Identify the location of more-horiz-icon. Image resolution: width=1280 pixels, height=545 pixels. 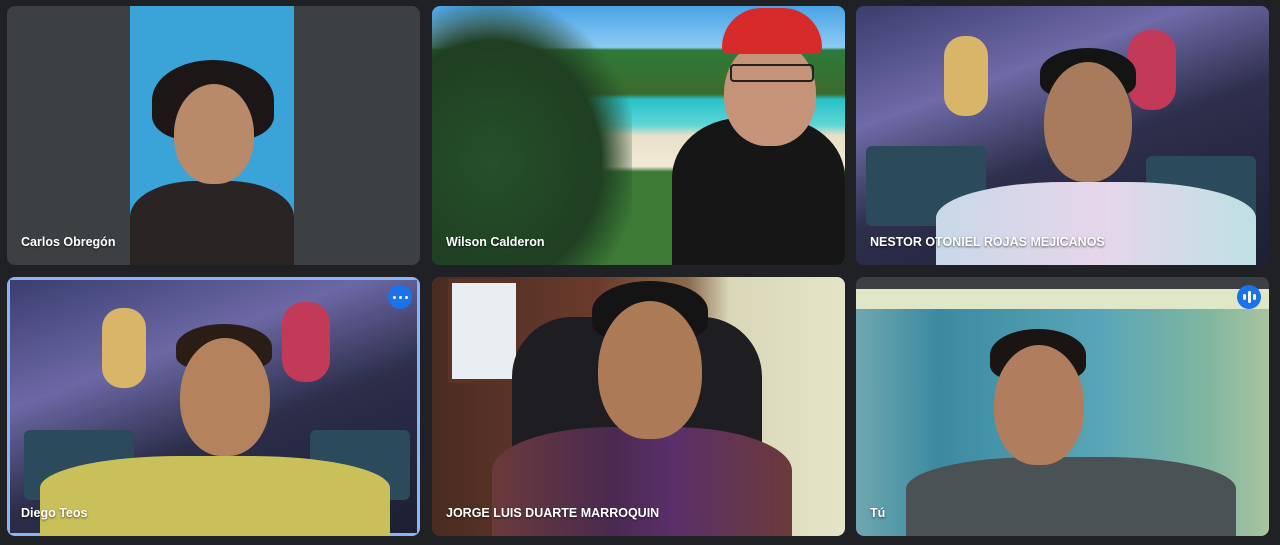
(400, 297).